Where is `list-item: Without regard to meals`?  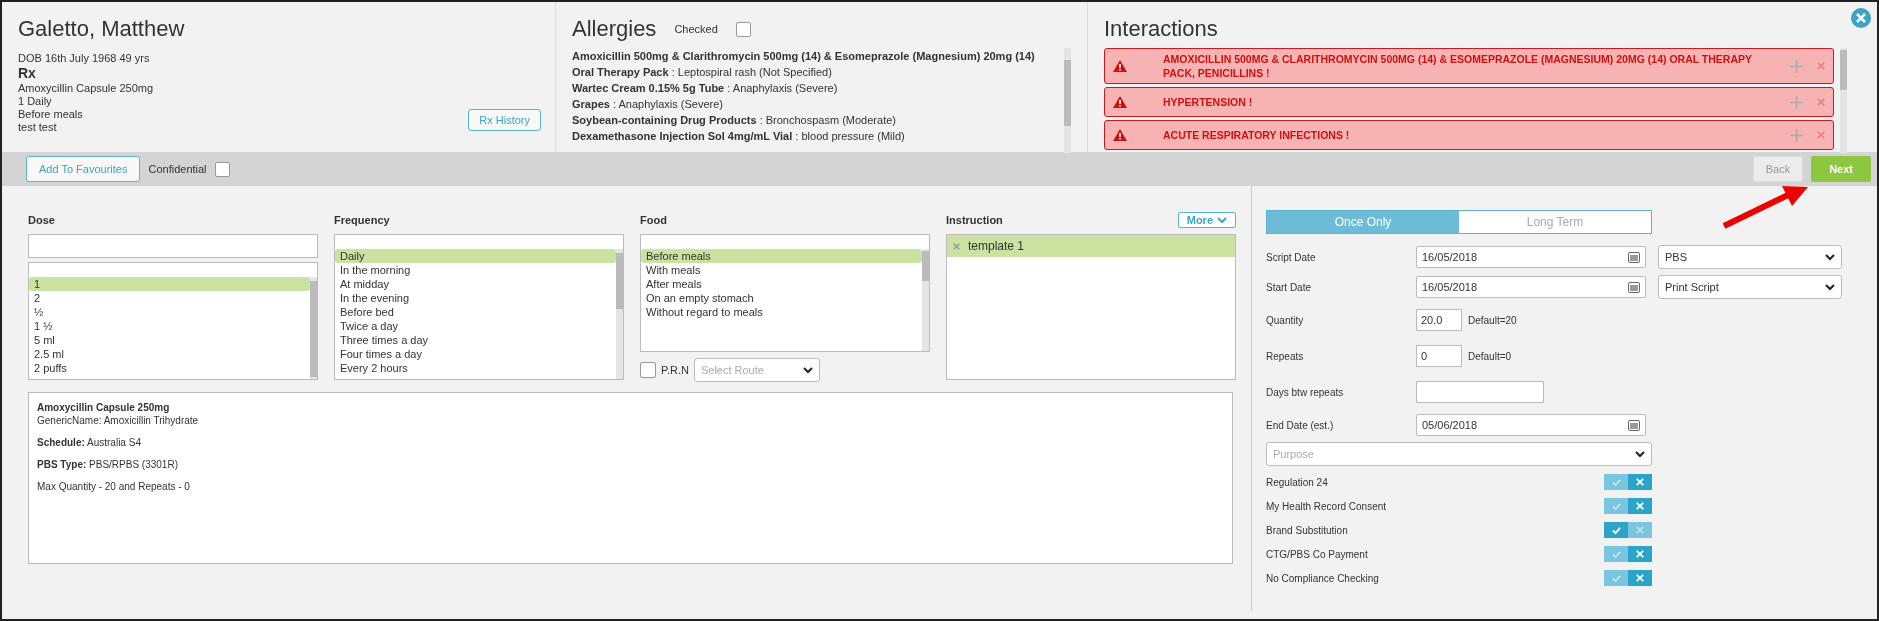
list-item: Without regard to meals is located at coordinates (781, 312).